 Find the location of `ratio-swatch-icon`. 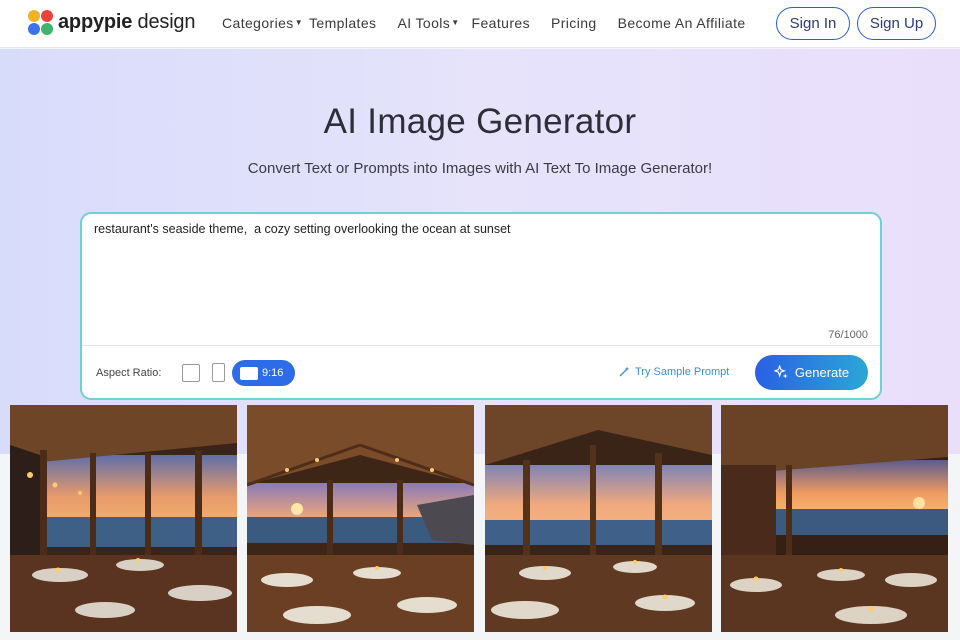

ratio-swatch-icon is located at coordinates (249, 373).